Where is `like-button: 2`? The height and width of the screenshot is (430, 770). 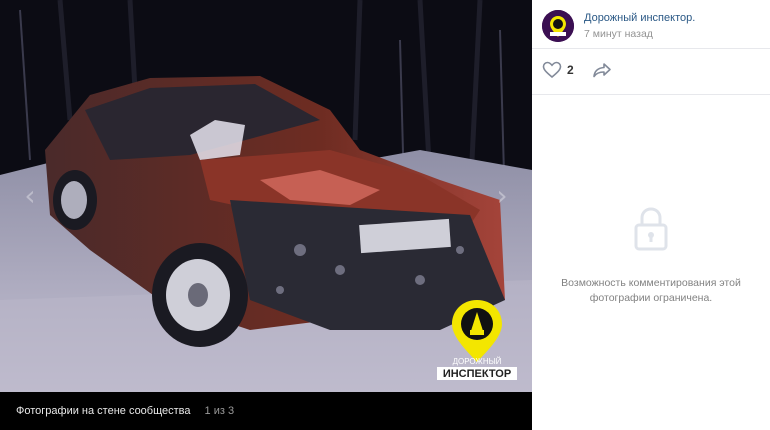 like-button: 2 is located at coordinates (558, 70).